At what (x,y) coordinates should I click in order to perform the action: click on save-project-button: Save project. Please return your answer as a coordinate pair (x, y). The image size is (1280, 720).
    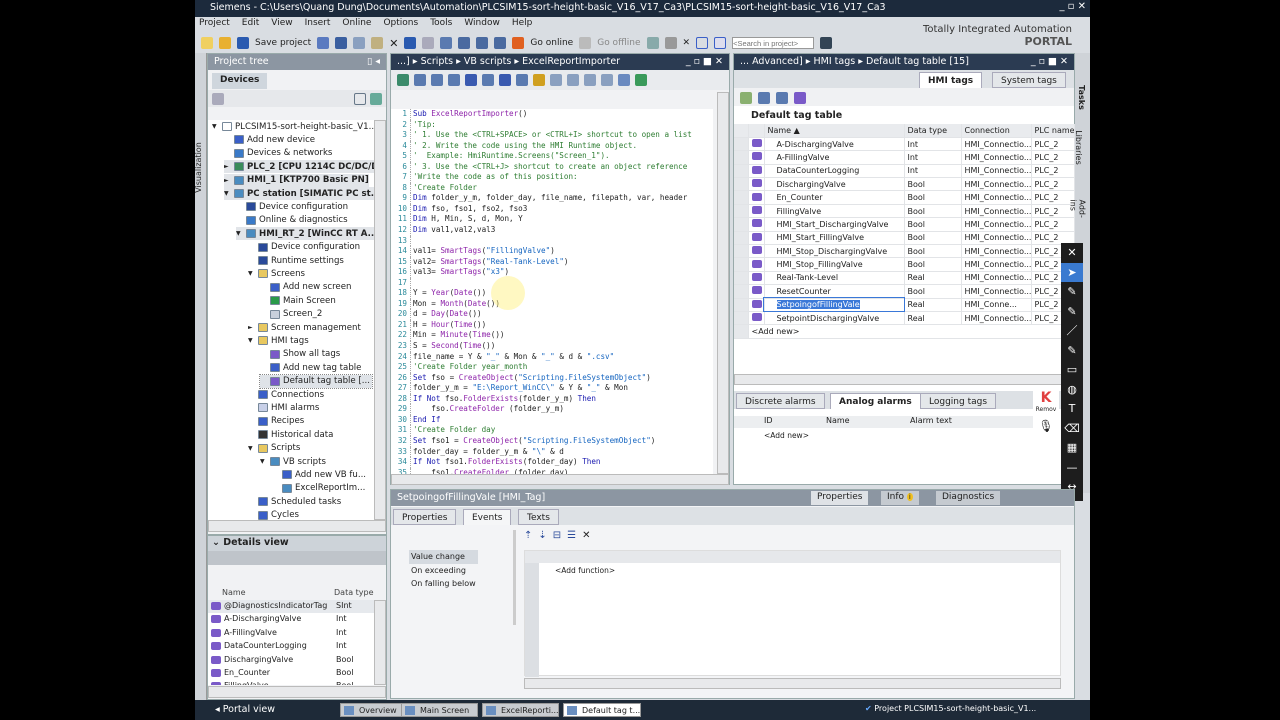
    Looking at the image, I should click on (283, 43).